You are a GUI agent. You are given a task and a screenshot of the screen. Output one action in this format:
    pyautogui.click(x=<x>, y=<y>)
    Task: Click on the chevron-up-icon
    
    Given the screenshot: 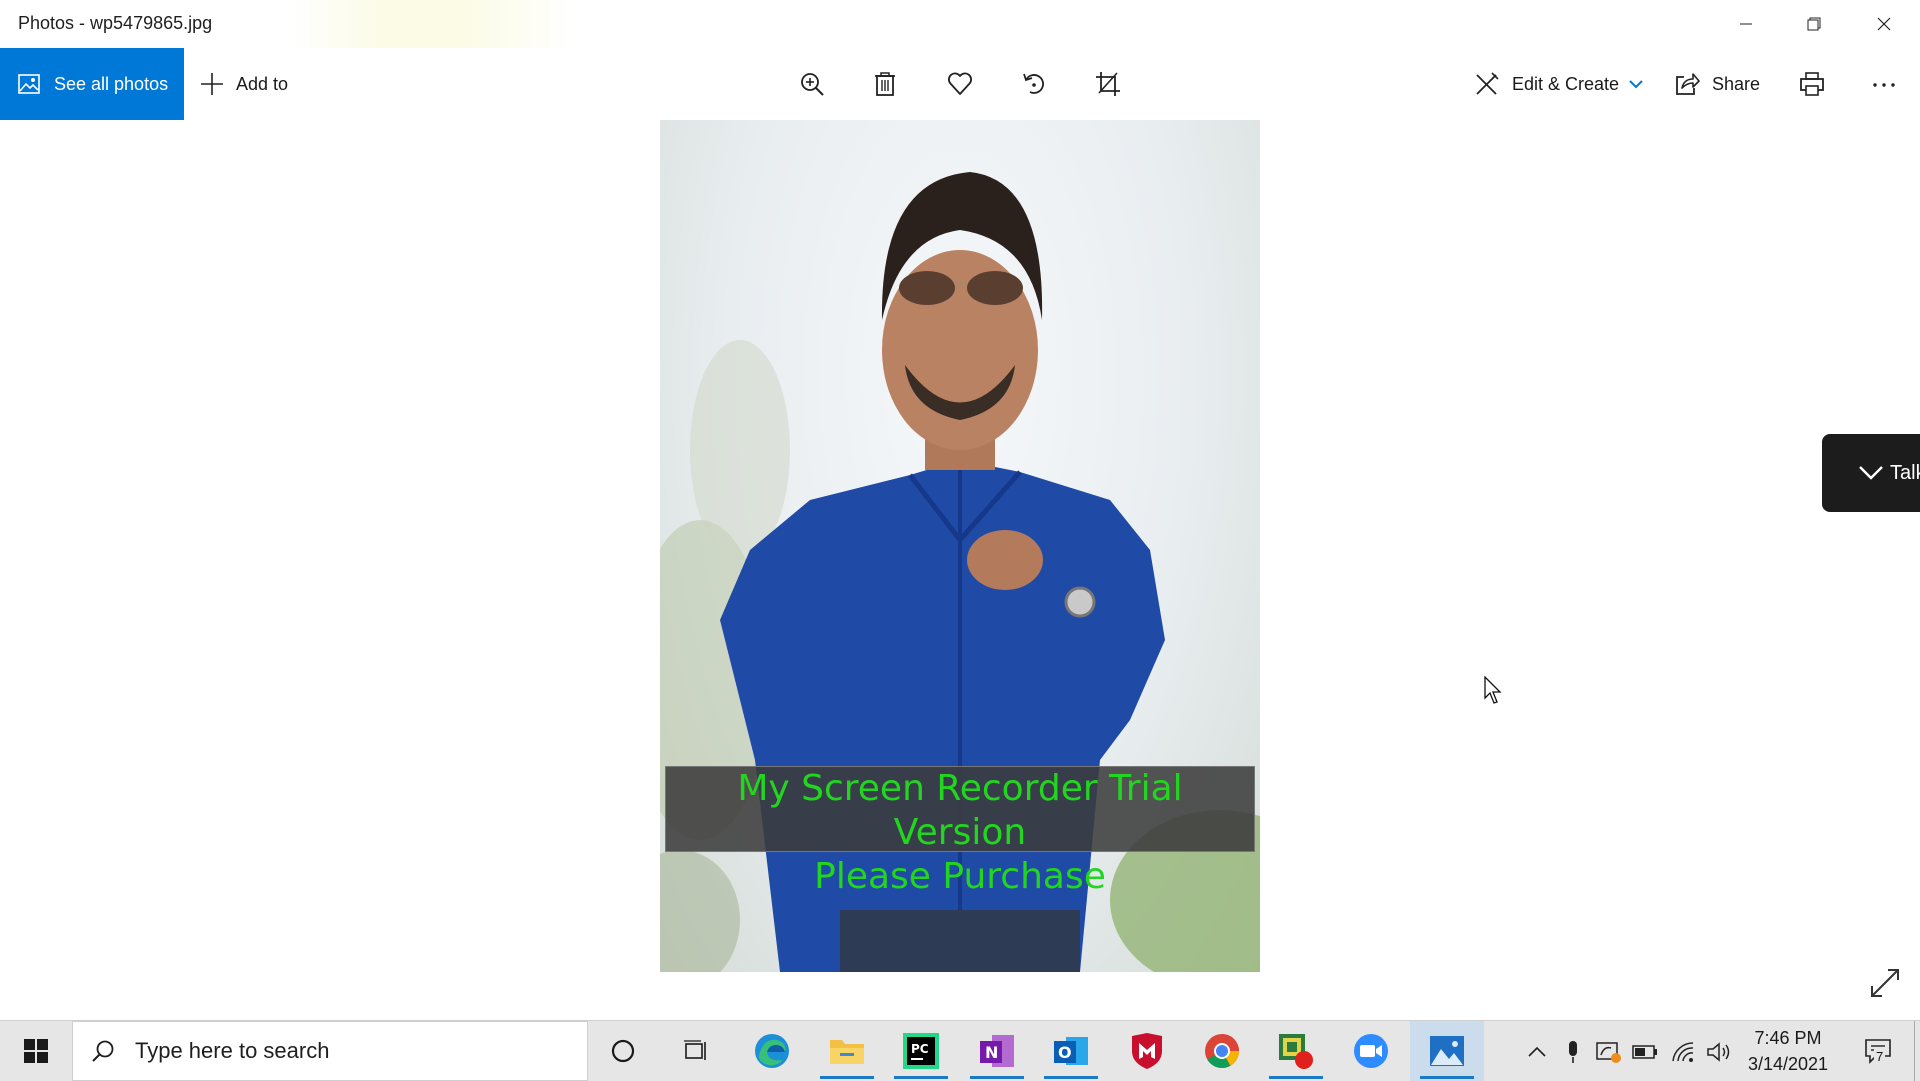 What is the action you would take?
    pyautogui.click(x=1537, y=1051)
    